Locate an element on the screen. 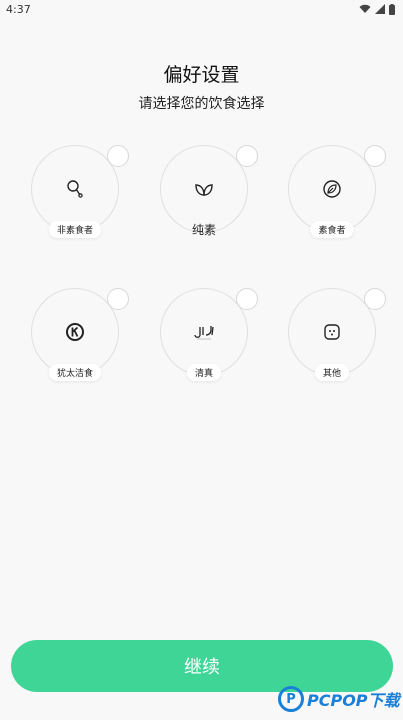 The height and width of the screenshot is (720, 403). status-icons is located at coordinates (377, 9).